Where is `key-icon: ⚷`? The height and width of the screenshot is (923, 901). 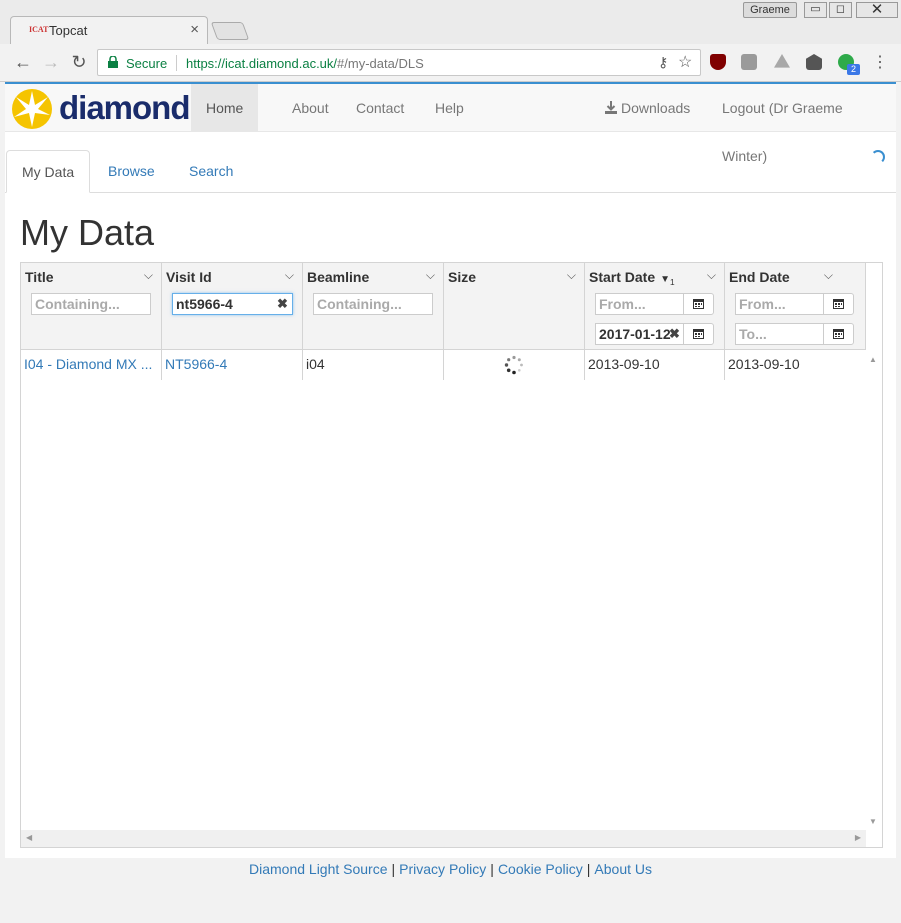 key-icon: ⚷ is located at coordinates (663, 62).